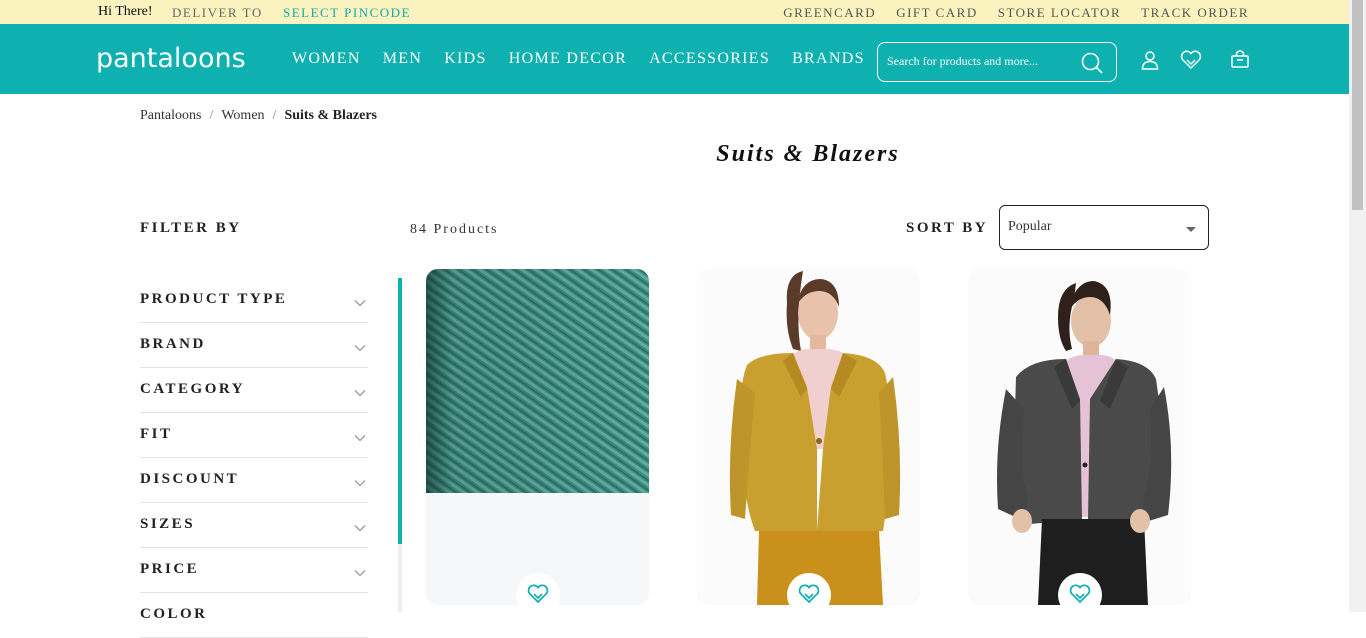 The image size is (1366, 638). What do you see at coordinates (1191, 229) in the screenshot?
I see `caret-down-icon` at bounding box center [1191, 229].